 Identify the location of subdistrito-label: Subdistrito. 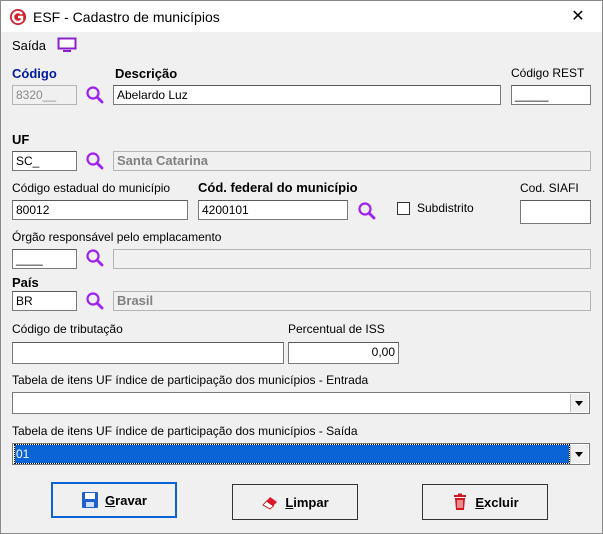
(445, 208).